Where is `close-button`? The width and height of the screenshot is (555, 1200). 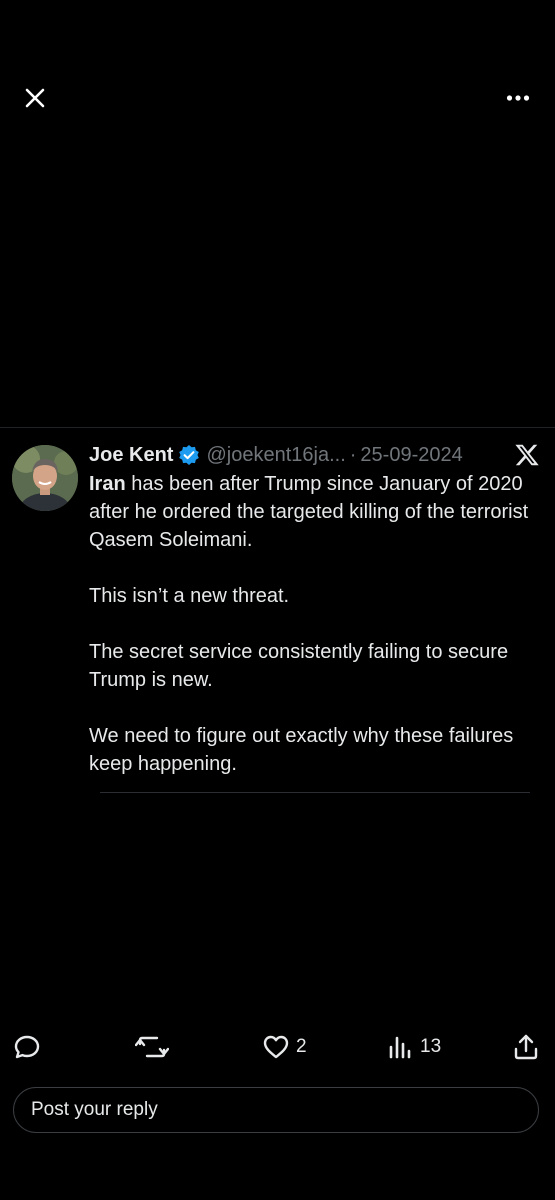
close-button is located at coordinates (35, 98).